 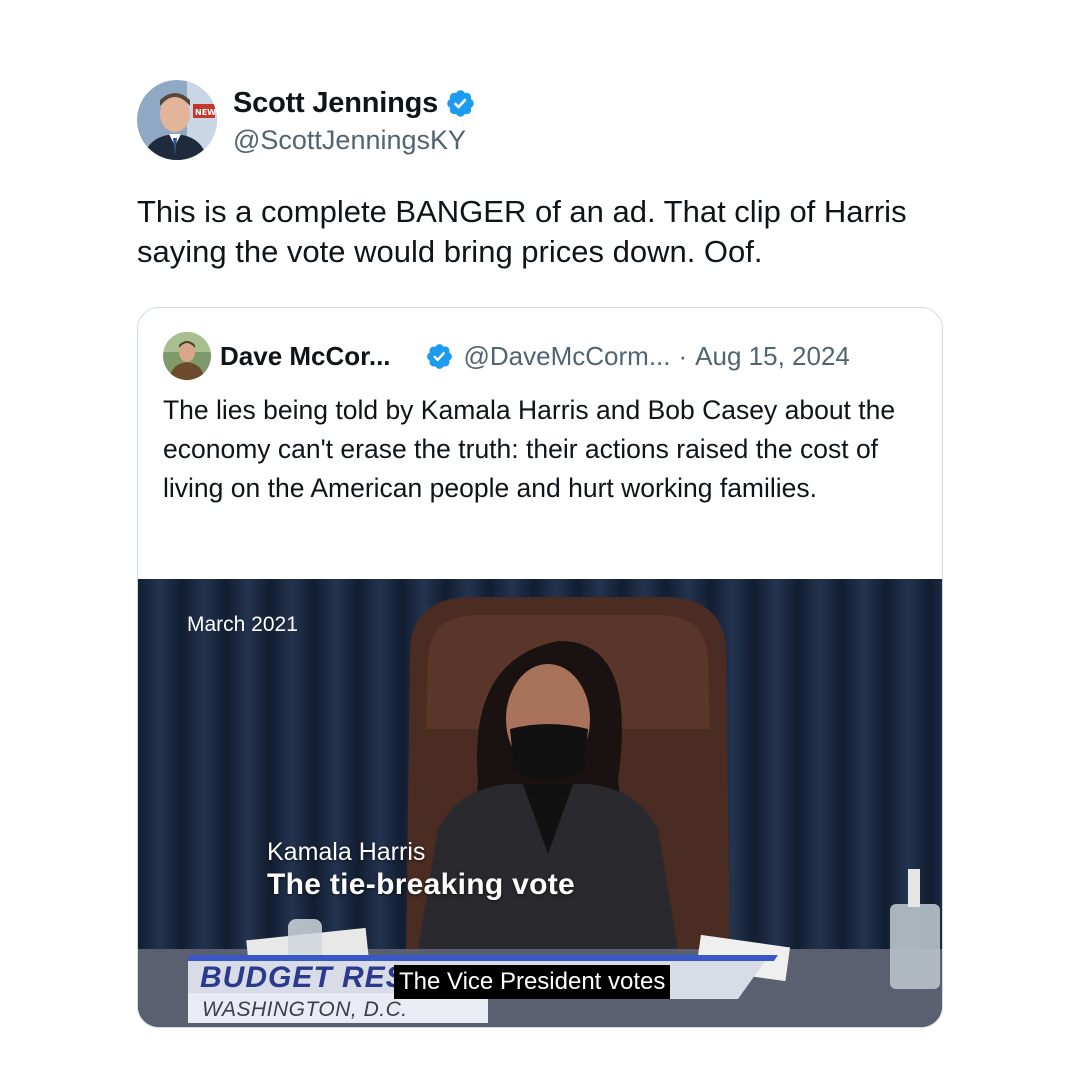 What do you see at coordinates (242, 624) in the screenshot?
I see `video-date-label: March 2021` at bounding box center [242, 624].